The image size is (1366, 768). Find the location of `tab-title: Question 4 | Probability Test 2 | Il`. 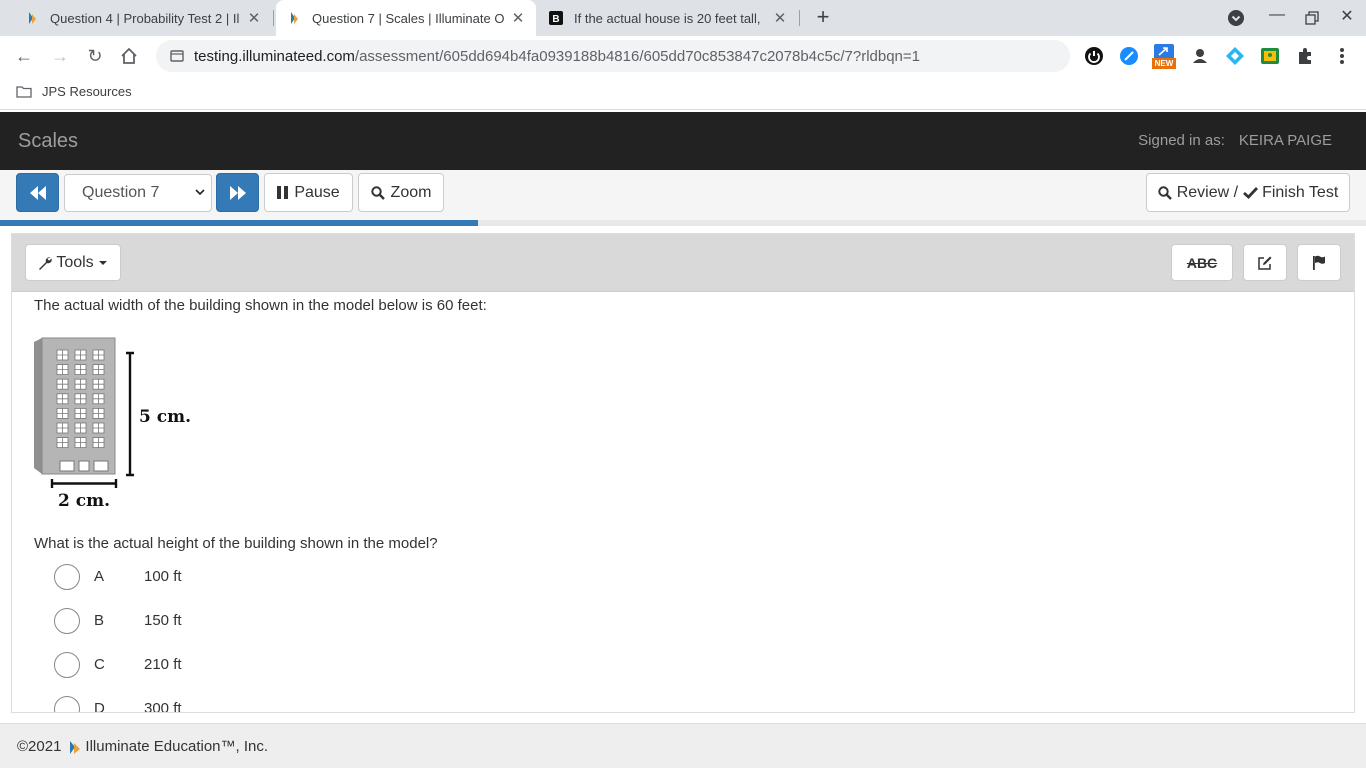

tab-title: Question 4 | Probability Test 2 | Il is located at coordinates (145, 18).